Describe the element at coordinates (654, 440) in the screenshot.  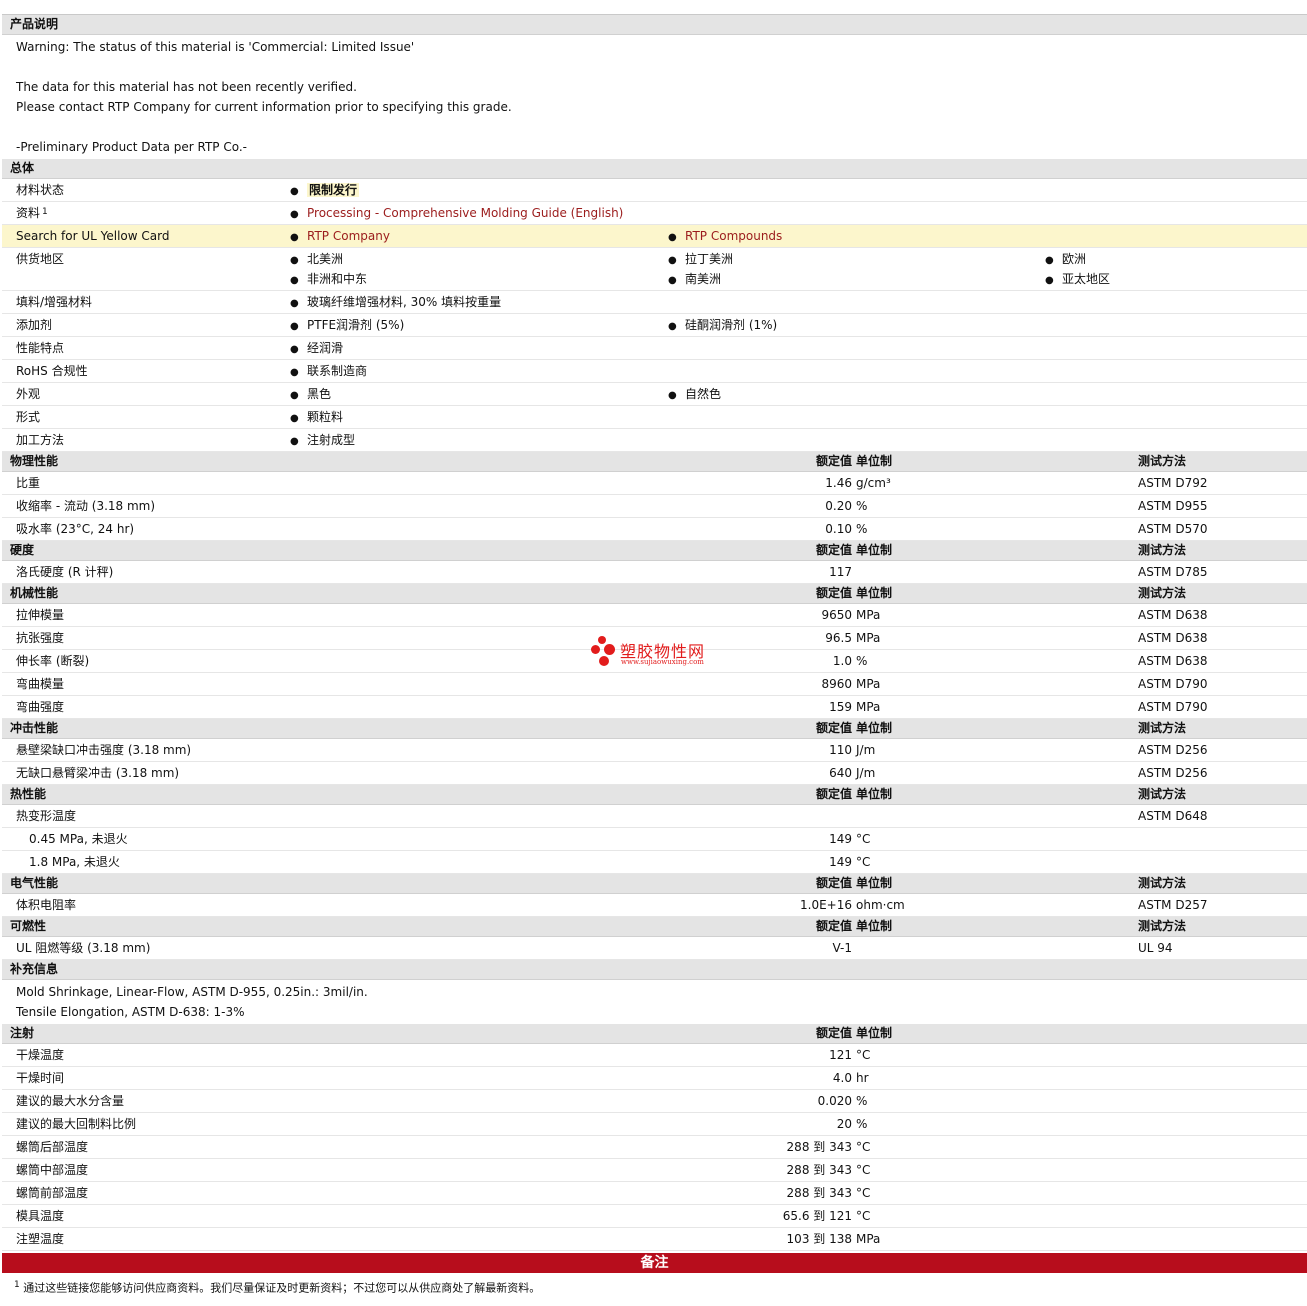
I see `general-row-processing: 加工方法 ● 注射成型` at that location.